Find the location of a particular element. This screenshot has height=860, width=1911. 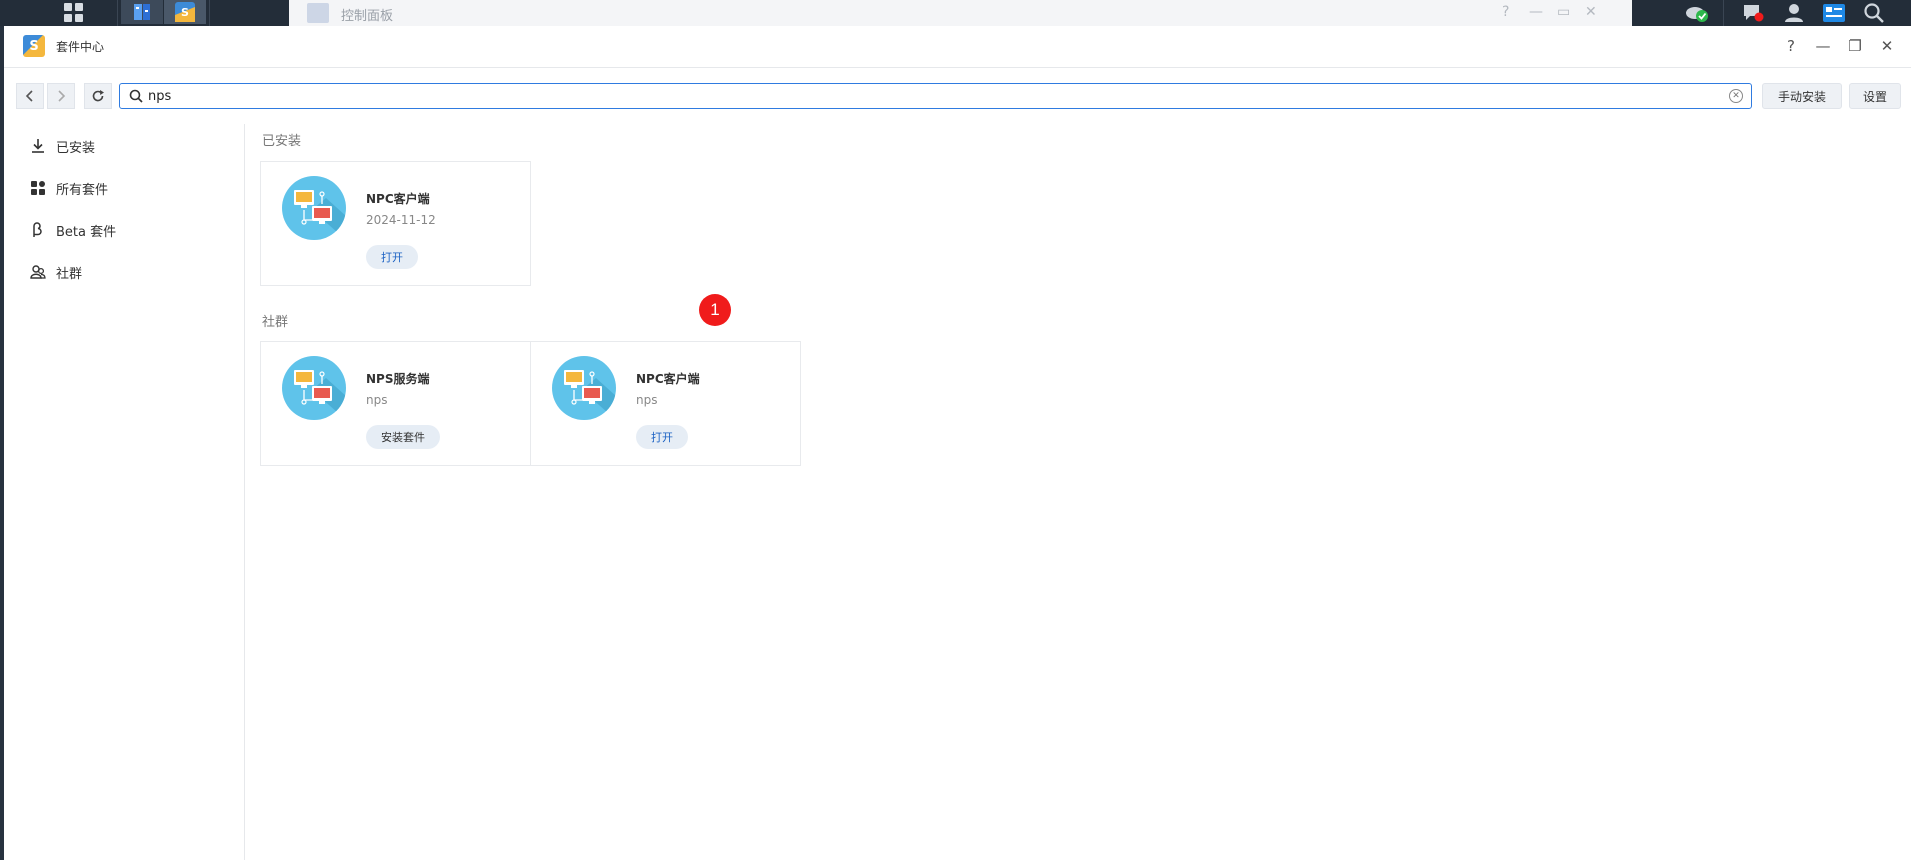

tray-notifications is located at coordinates (1754, 13).